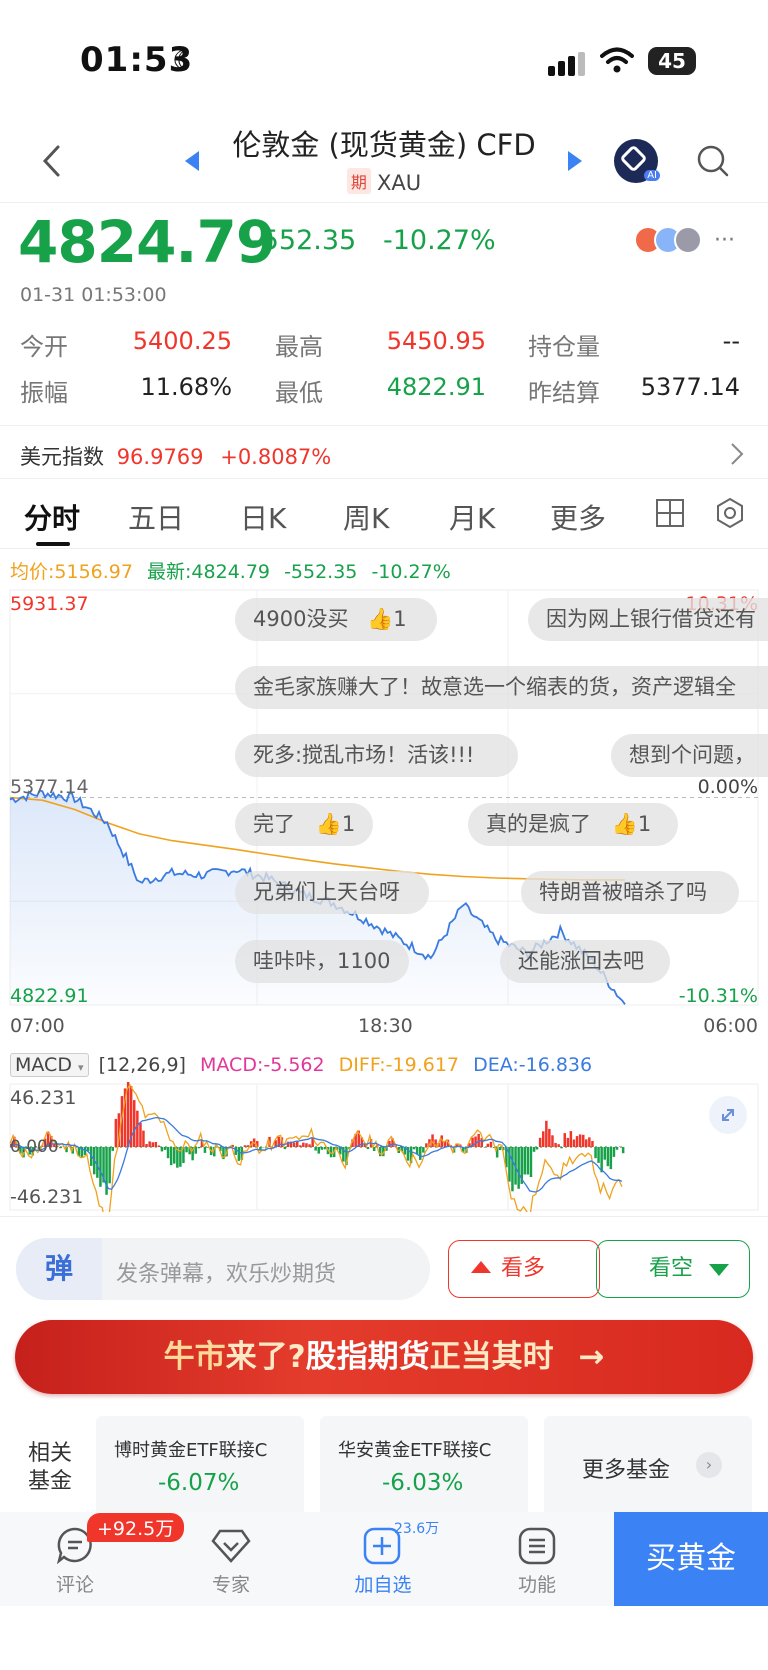  I want to click on tab-more: 更多, so click(578, 517).